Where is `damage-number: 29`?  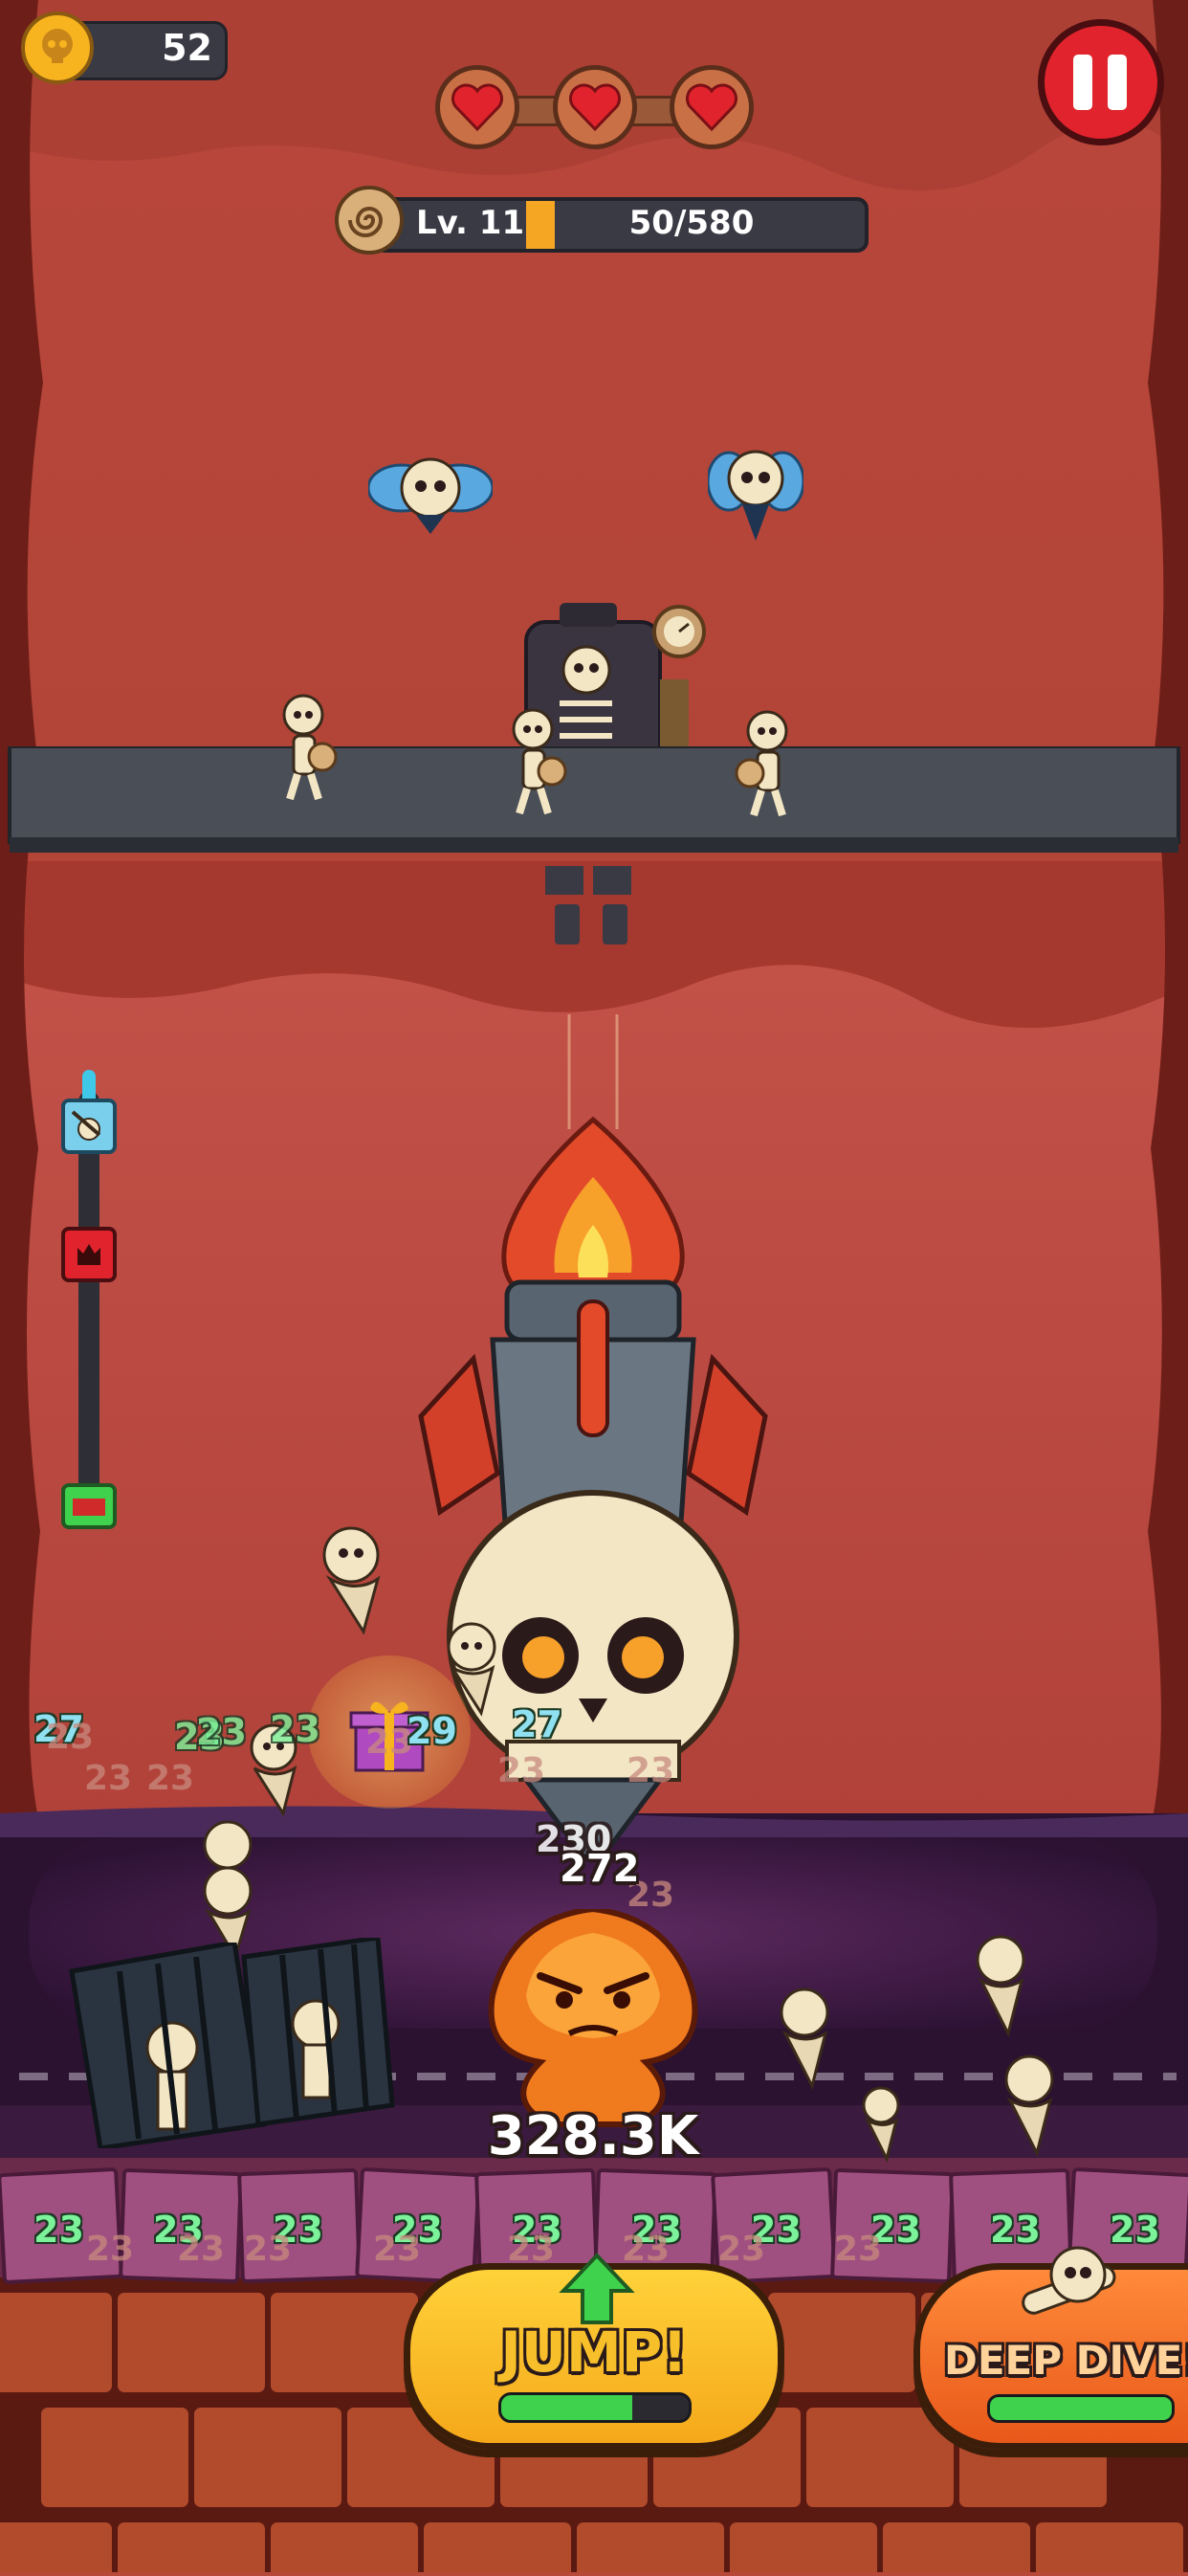 damage-number: 29 is located at coordinates (432, 1731).